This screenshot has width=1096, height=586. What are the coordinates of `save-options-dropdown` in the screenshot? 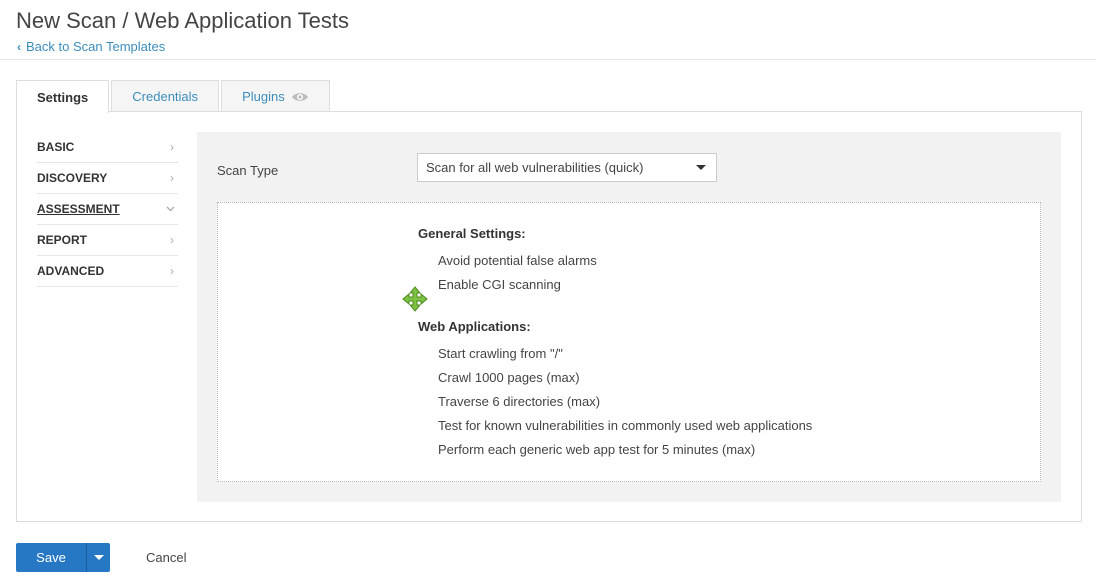 It's located at (98, 557).